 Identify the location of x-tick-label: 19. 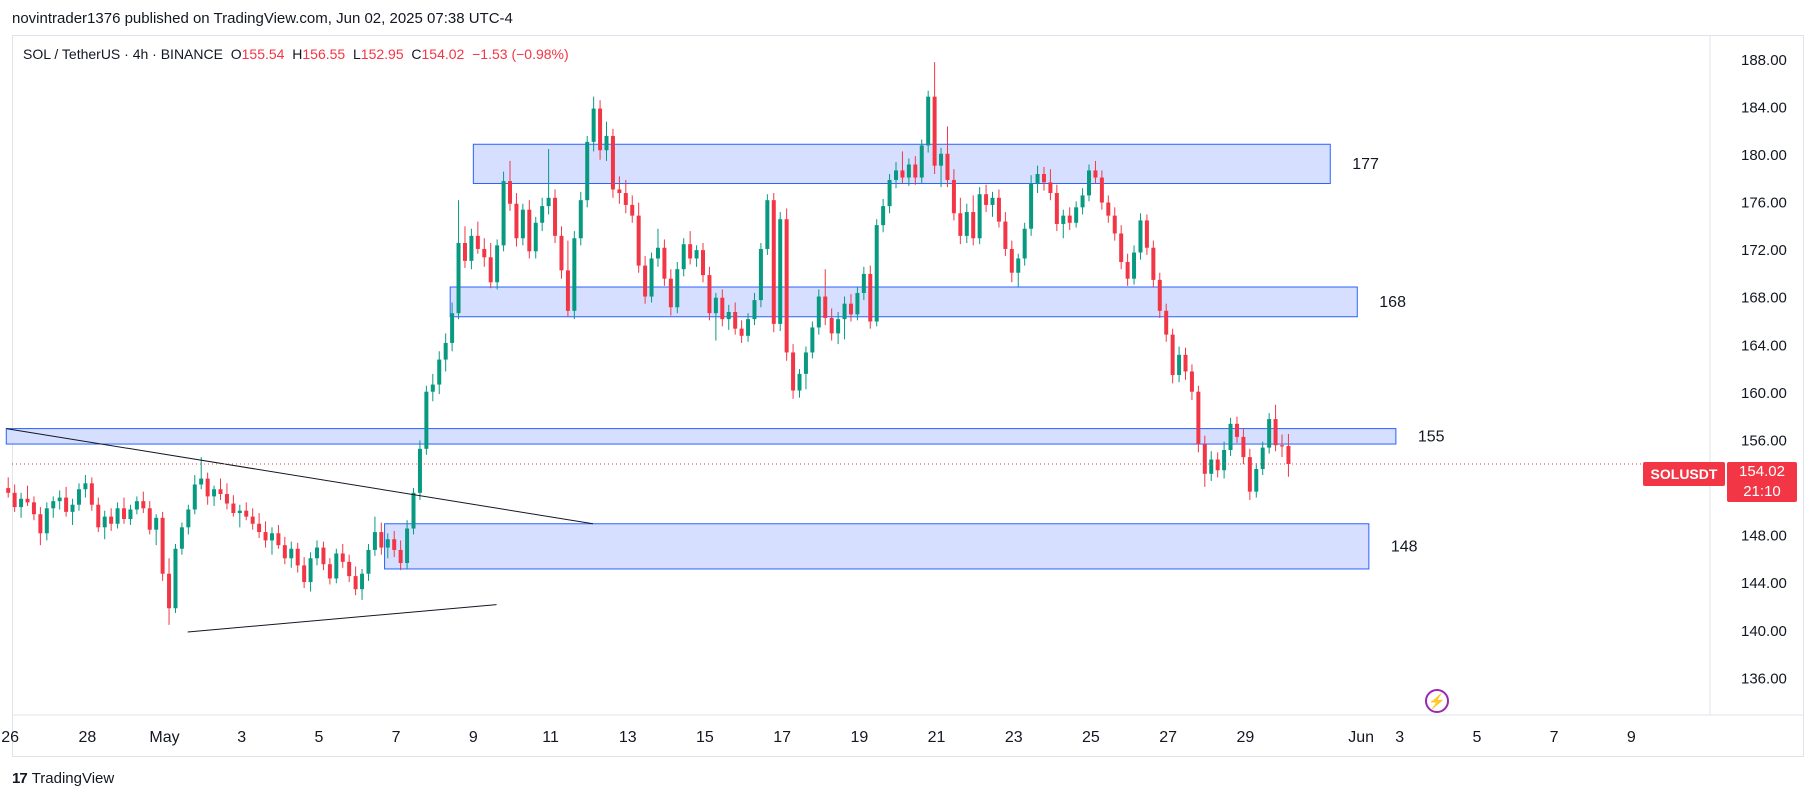
(859, 737).